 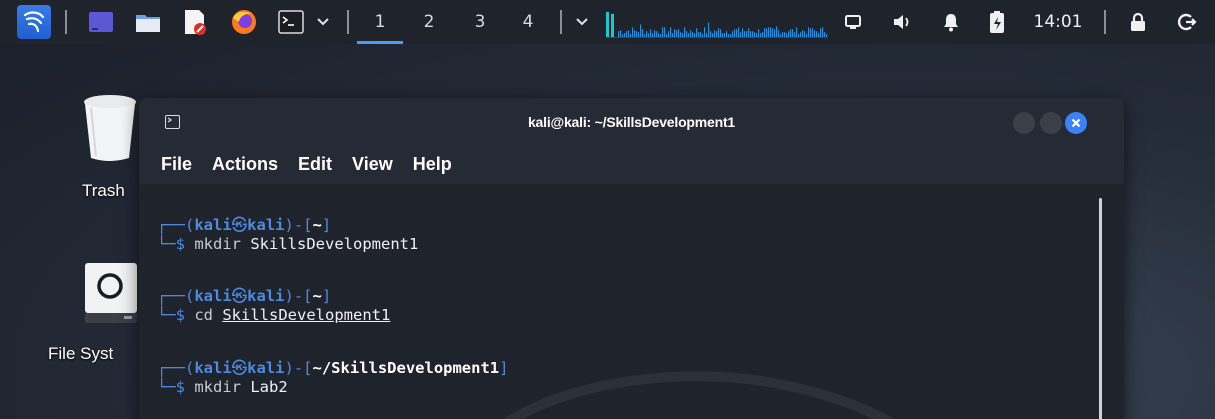 I want to click on logout-icon, so click(x=1187, y=22).